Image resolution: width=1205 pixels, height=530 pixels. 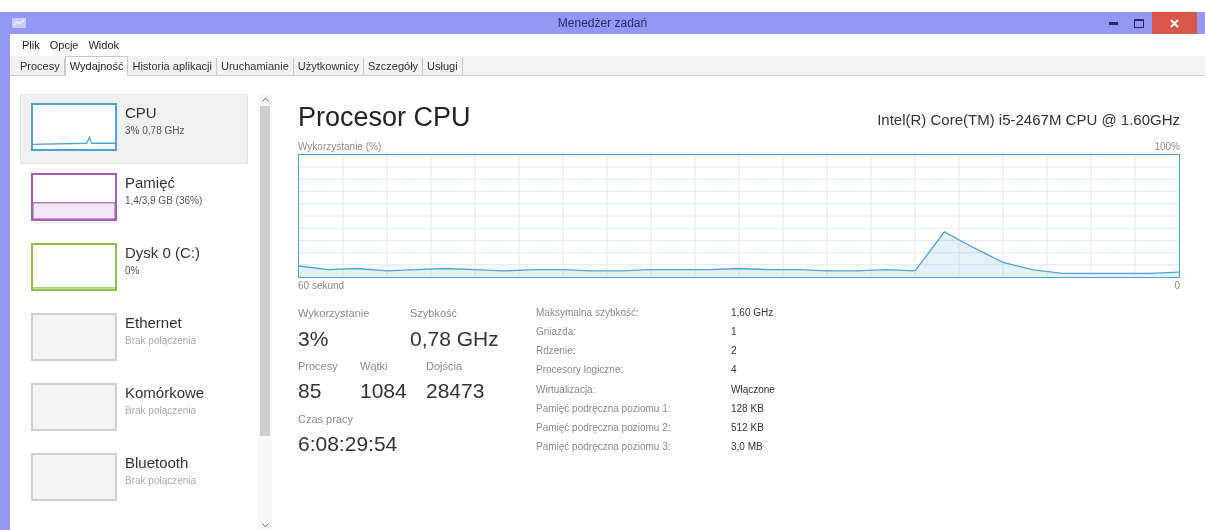 I want to click on detail-value: Włączone, so click(x=753, y=389).